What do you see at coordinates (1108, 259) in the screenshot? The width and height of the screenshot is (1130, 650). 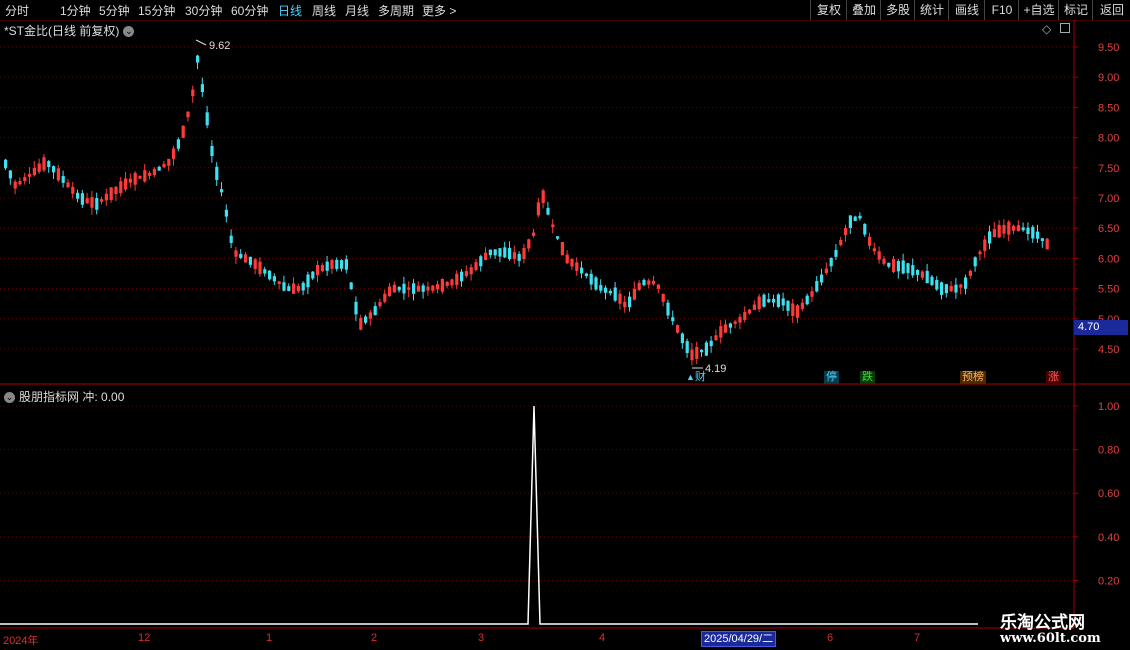 I see `price-tick-label: 6.00` at bounding box center [1108, 259].